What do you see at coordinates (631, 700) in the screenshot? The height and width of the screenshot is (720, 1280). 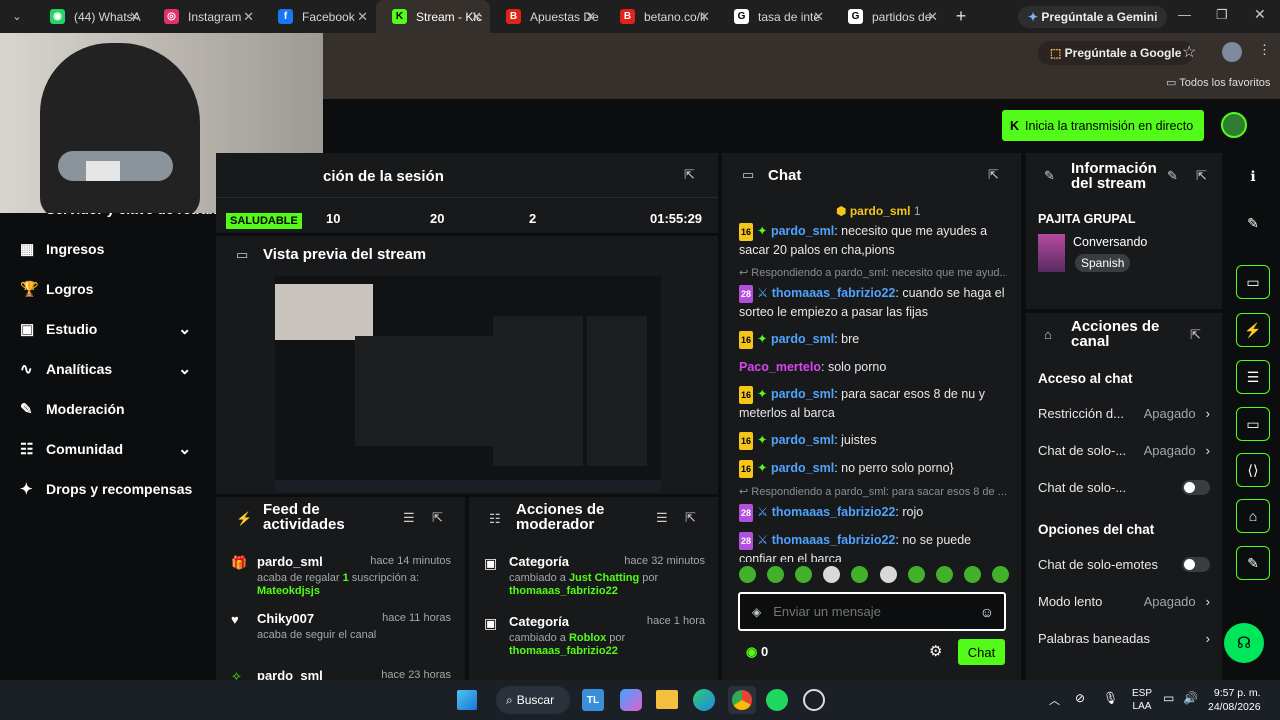 I see `copilot-icon` at bounding box center [631, 700].